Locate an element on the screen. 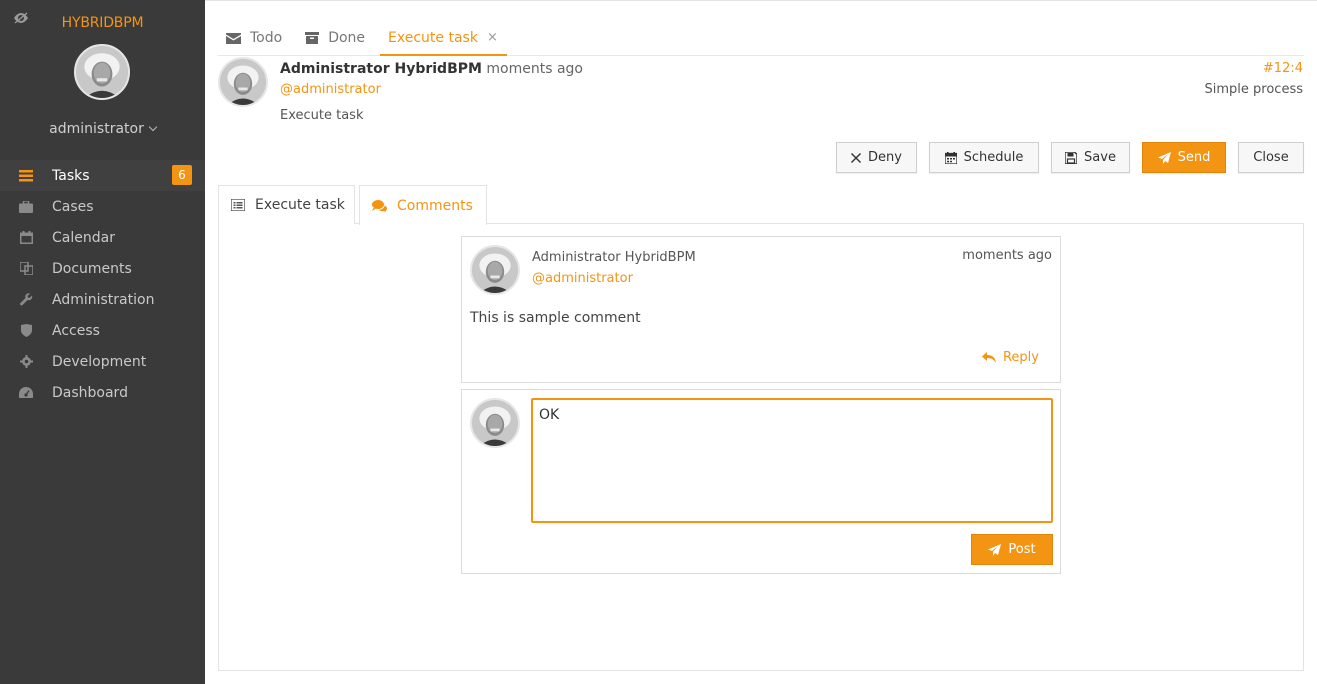  sidebar-item-cases: Cases is located at coordinates (102, 206).